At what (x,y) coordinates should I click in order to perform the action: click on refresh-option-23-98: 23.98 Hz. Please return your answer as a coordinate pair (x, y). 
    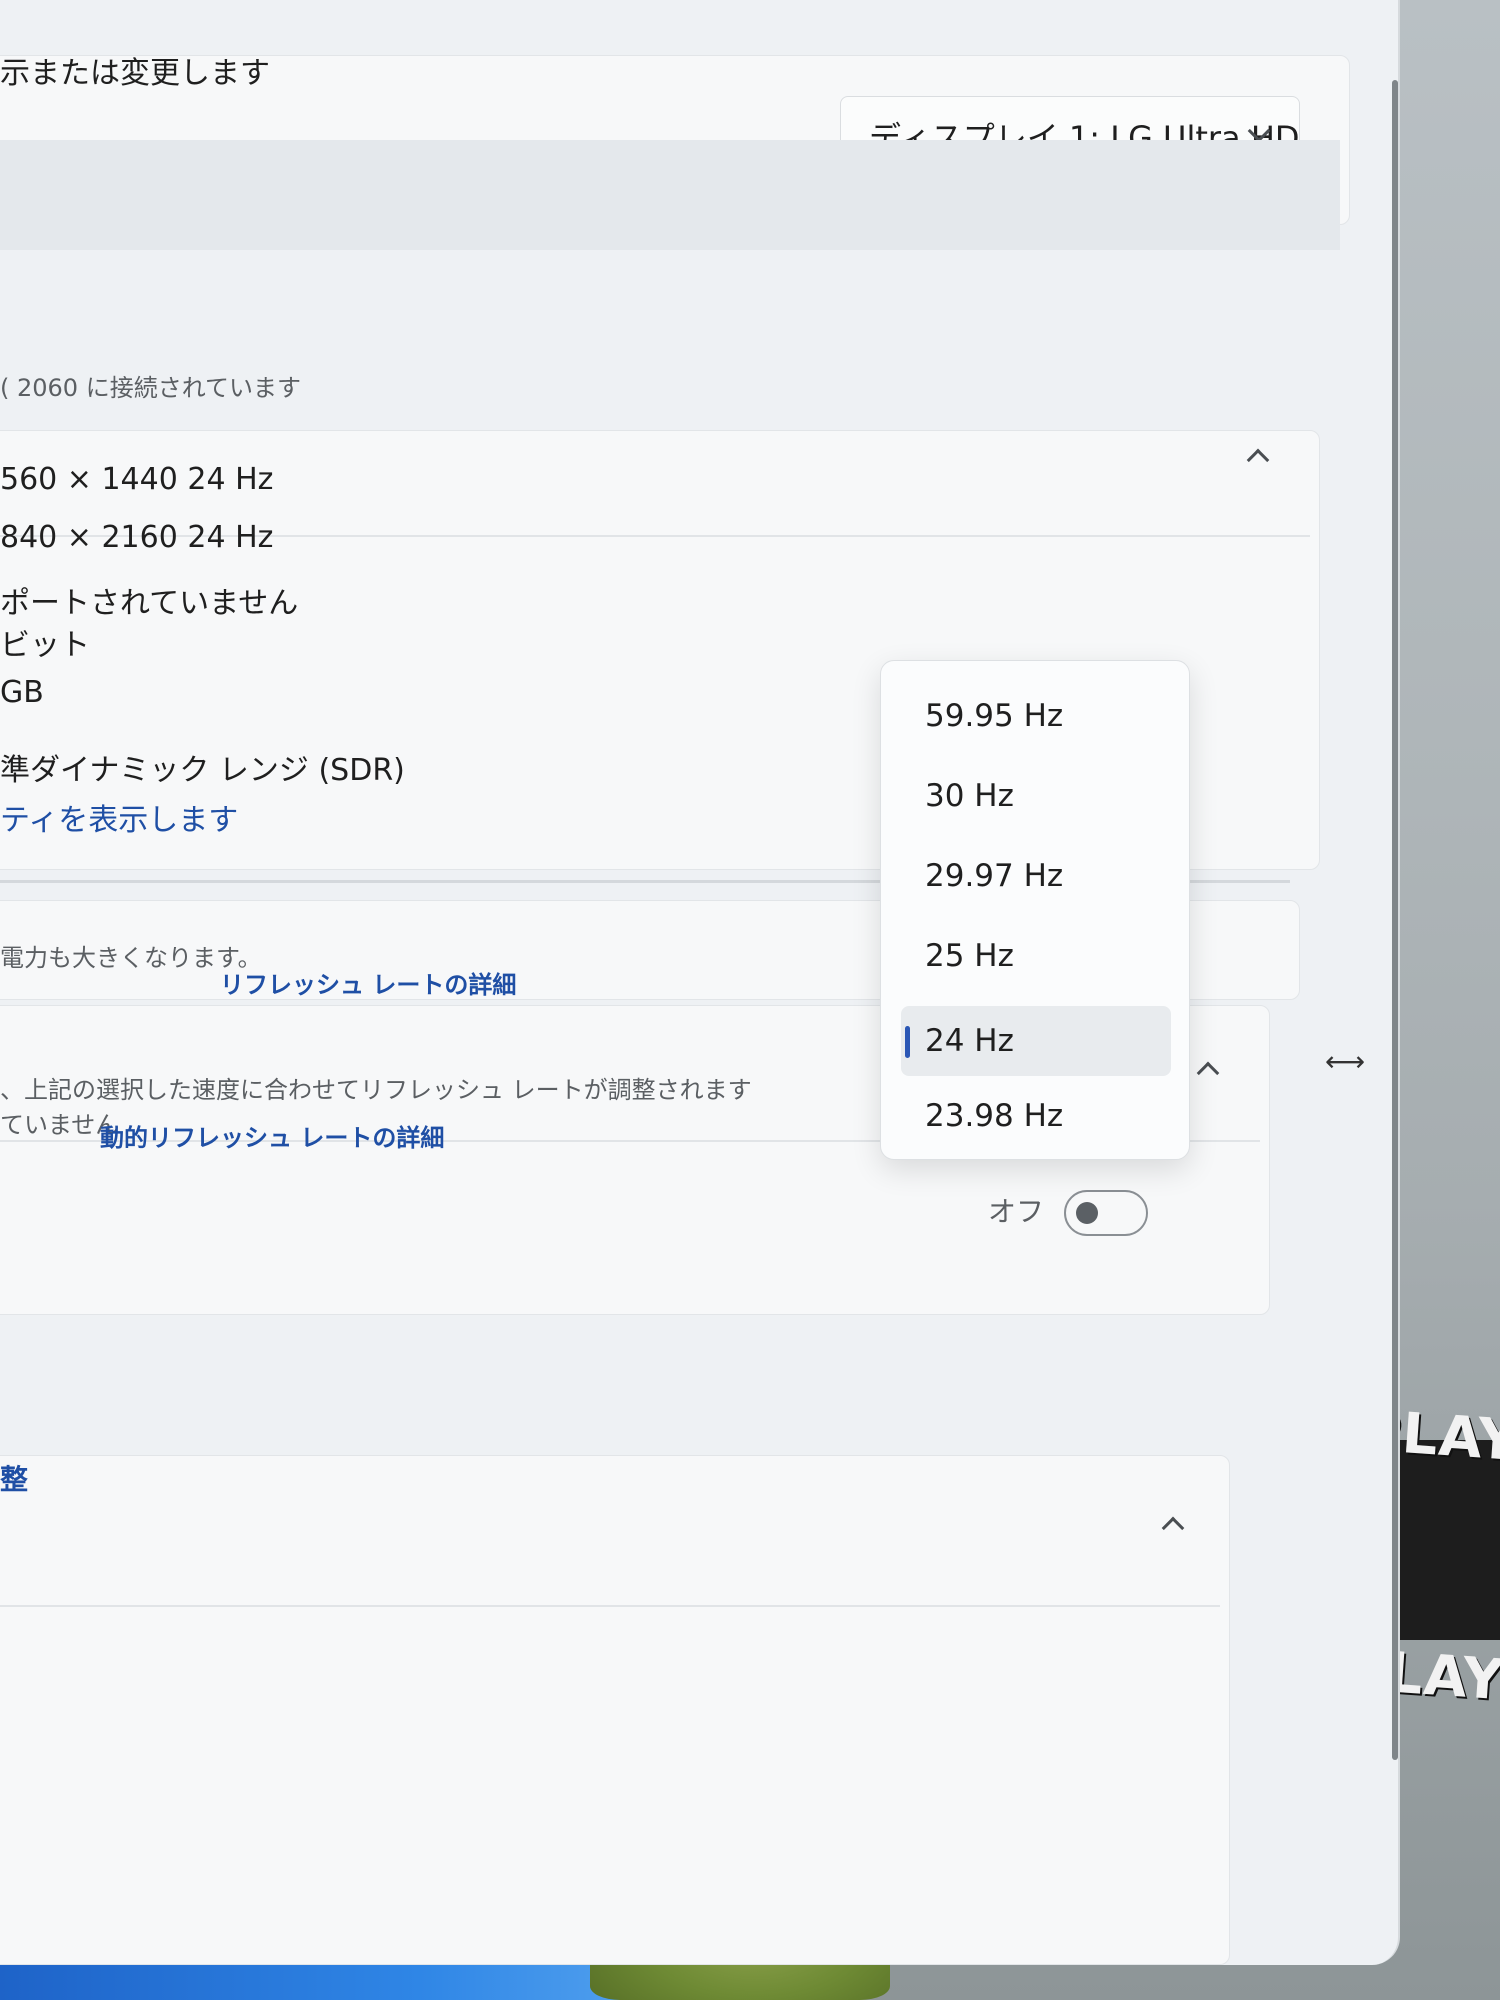
    Looking at the image, I should click on (1036, 1116).